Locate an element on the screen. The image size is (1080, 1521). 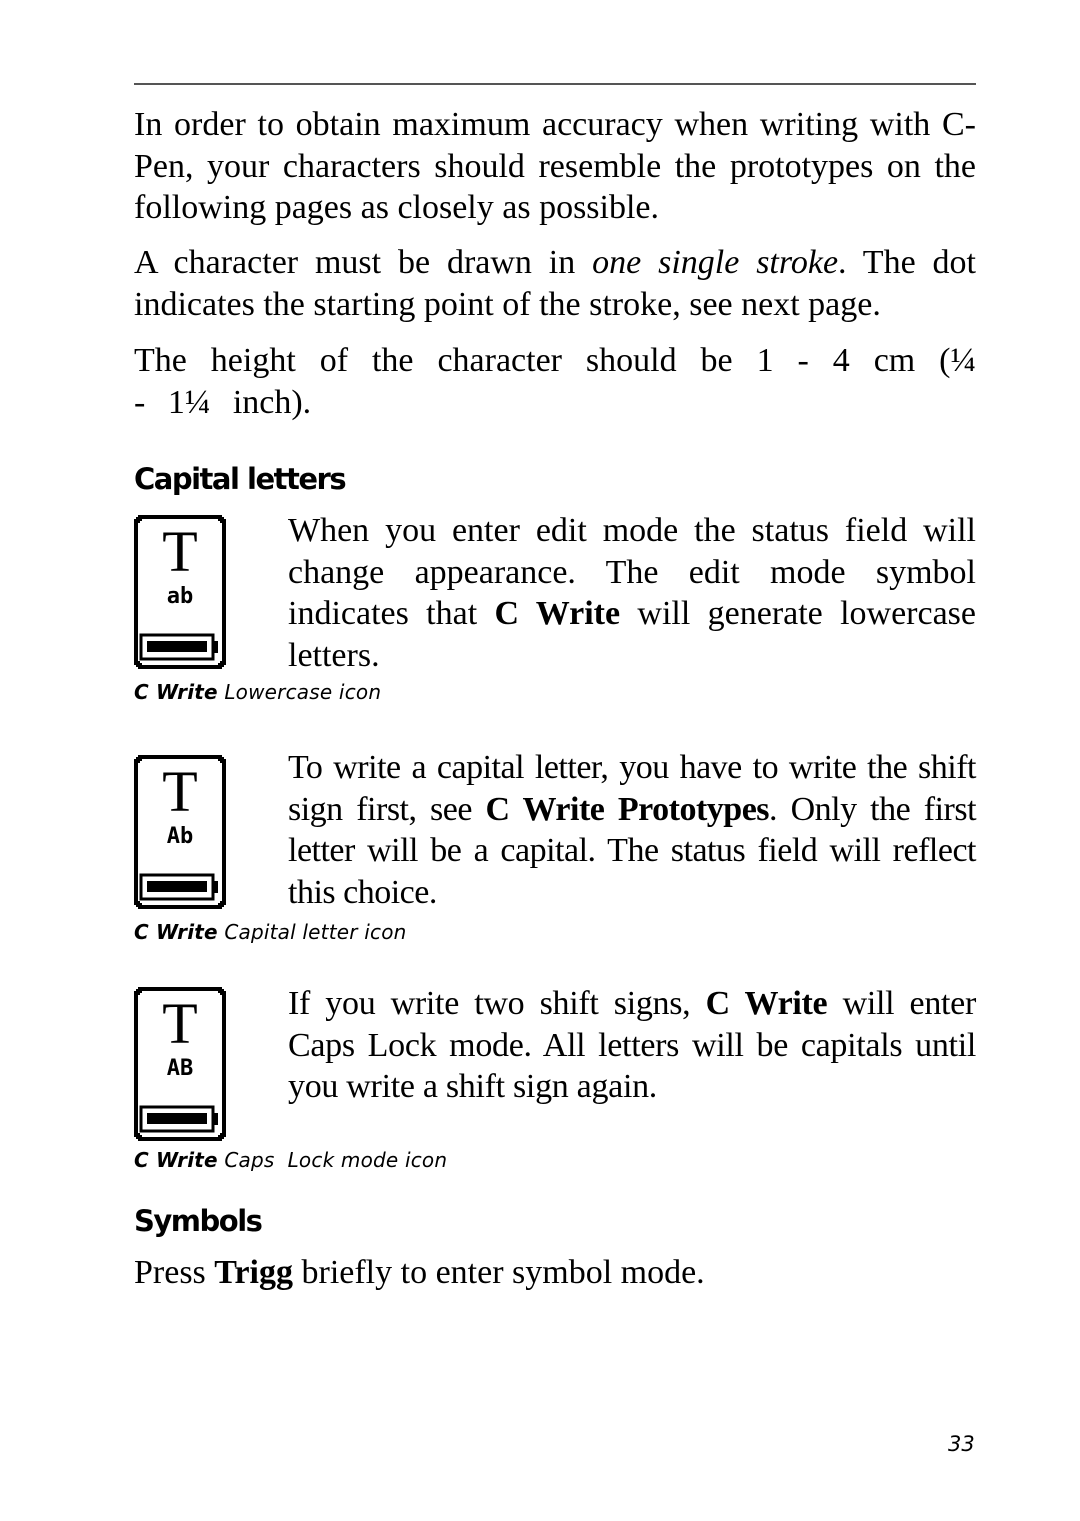
caption-lowercase-icon: C Write Lowercase icon is located at coordinates (257, 692).